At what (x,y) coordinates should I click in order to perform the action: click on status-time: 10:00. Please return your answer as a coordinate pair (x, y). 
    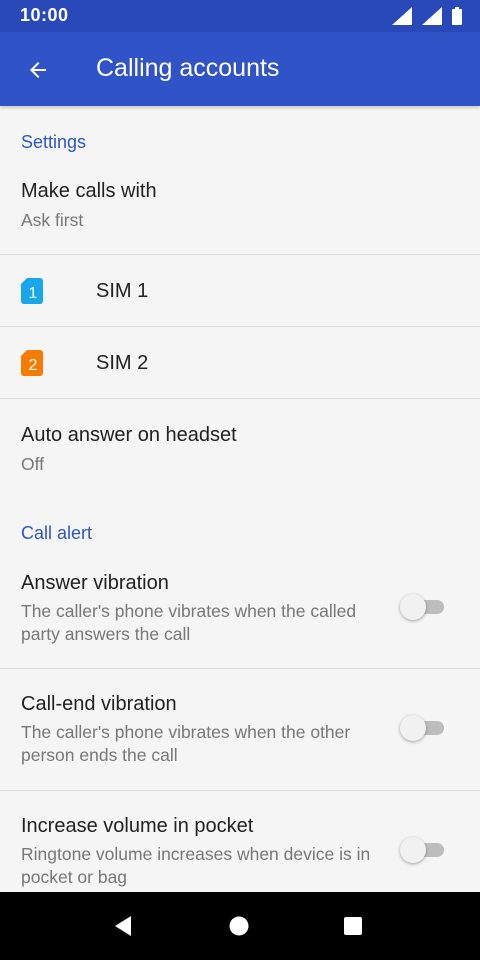
    Looking at the image, I should click on (44, 15).